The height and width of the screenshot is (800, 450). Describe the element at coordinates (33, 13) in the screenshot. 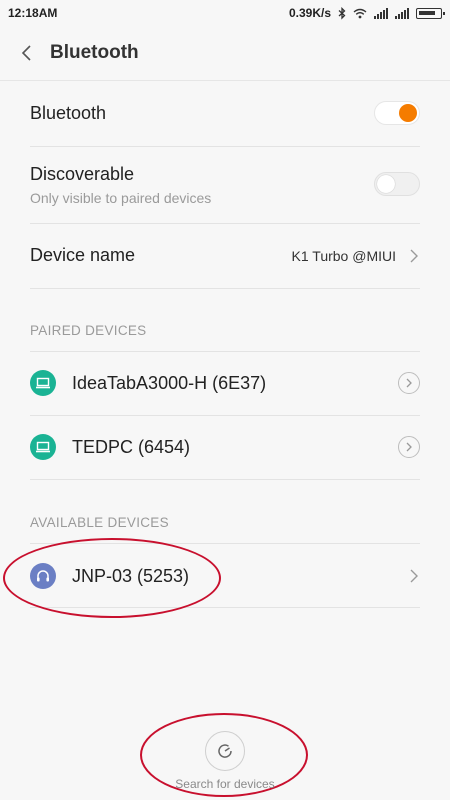

I see `status-time: 12:18AM` at that location.